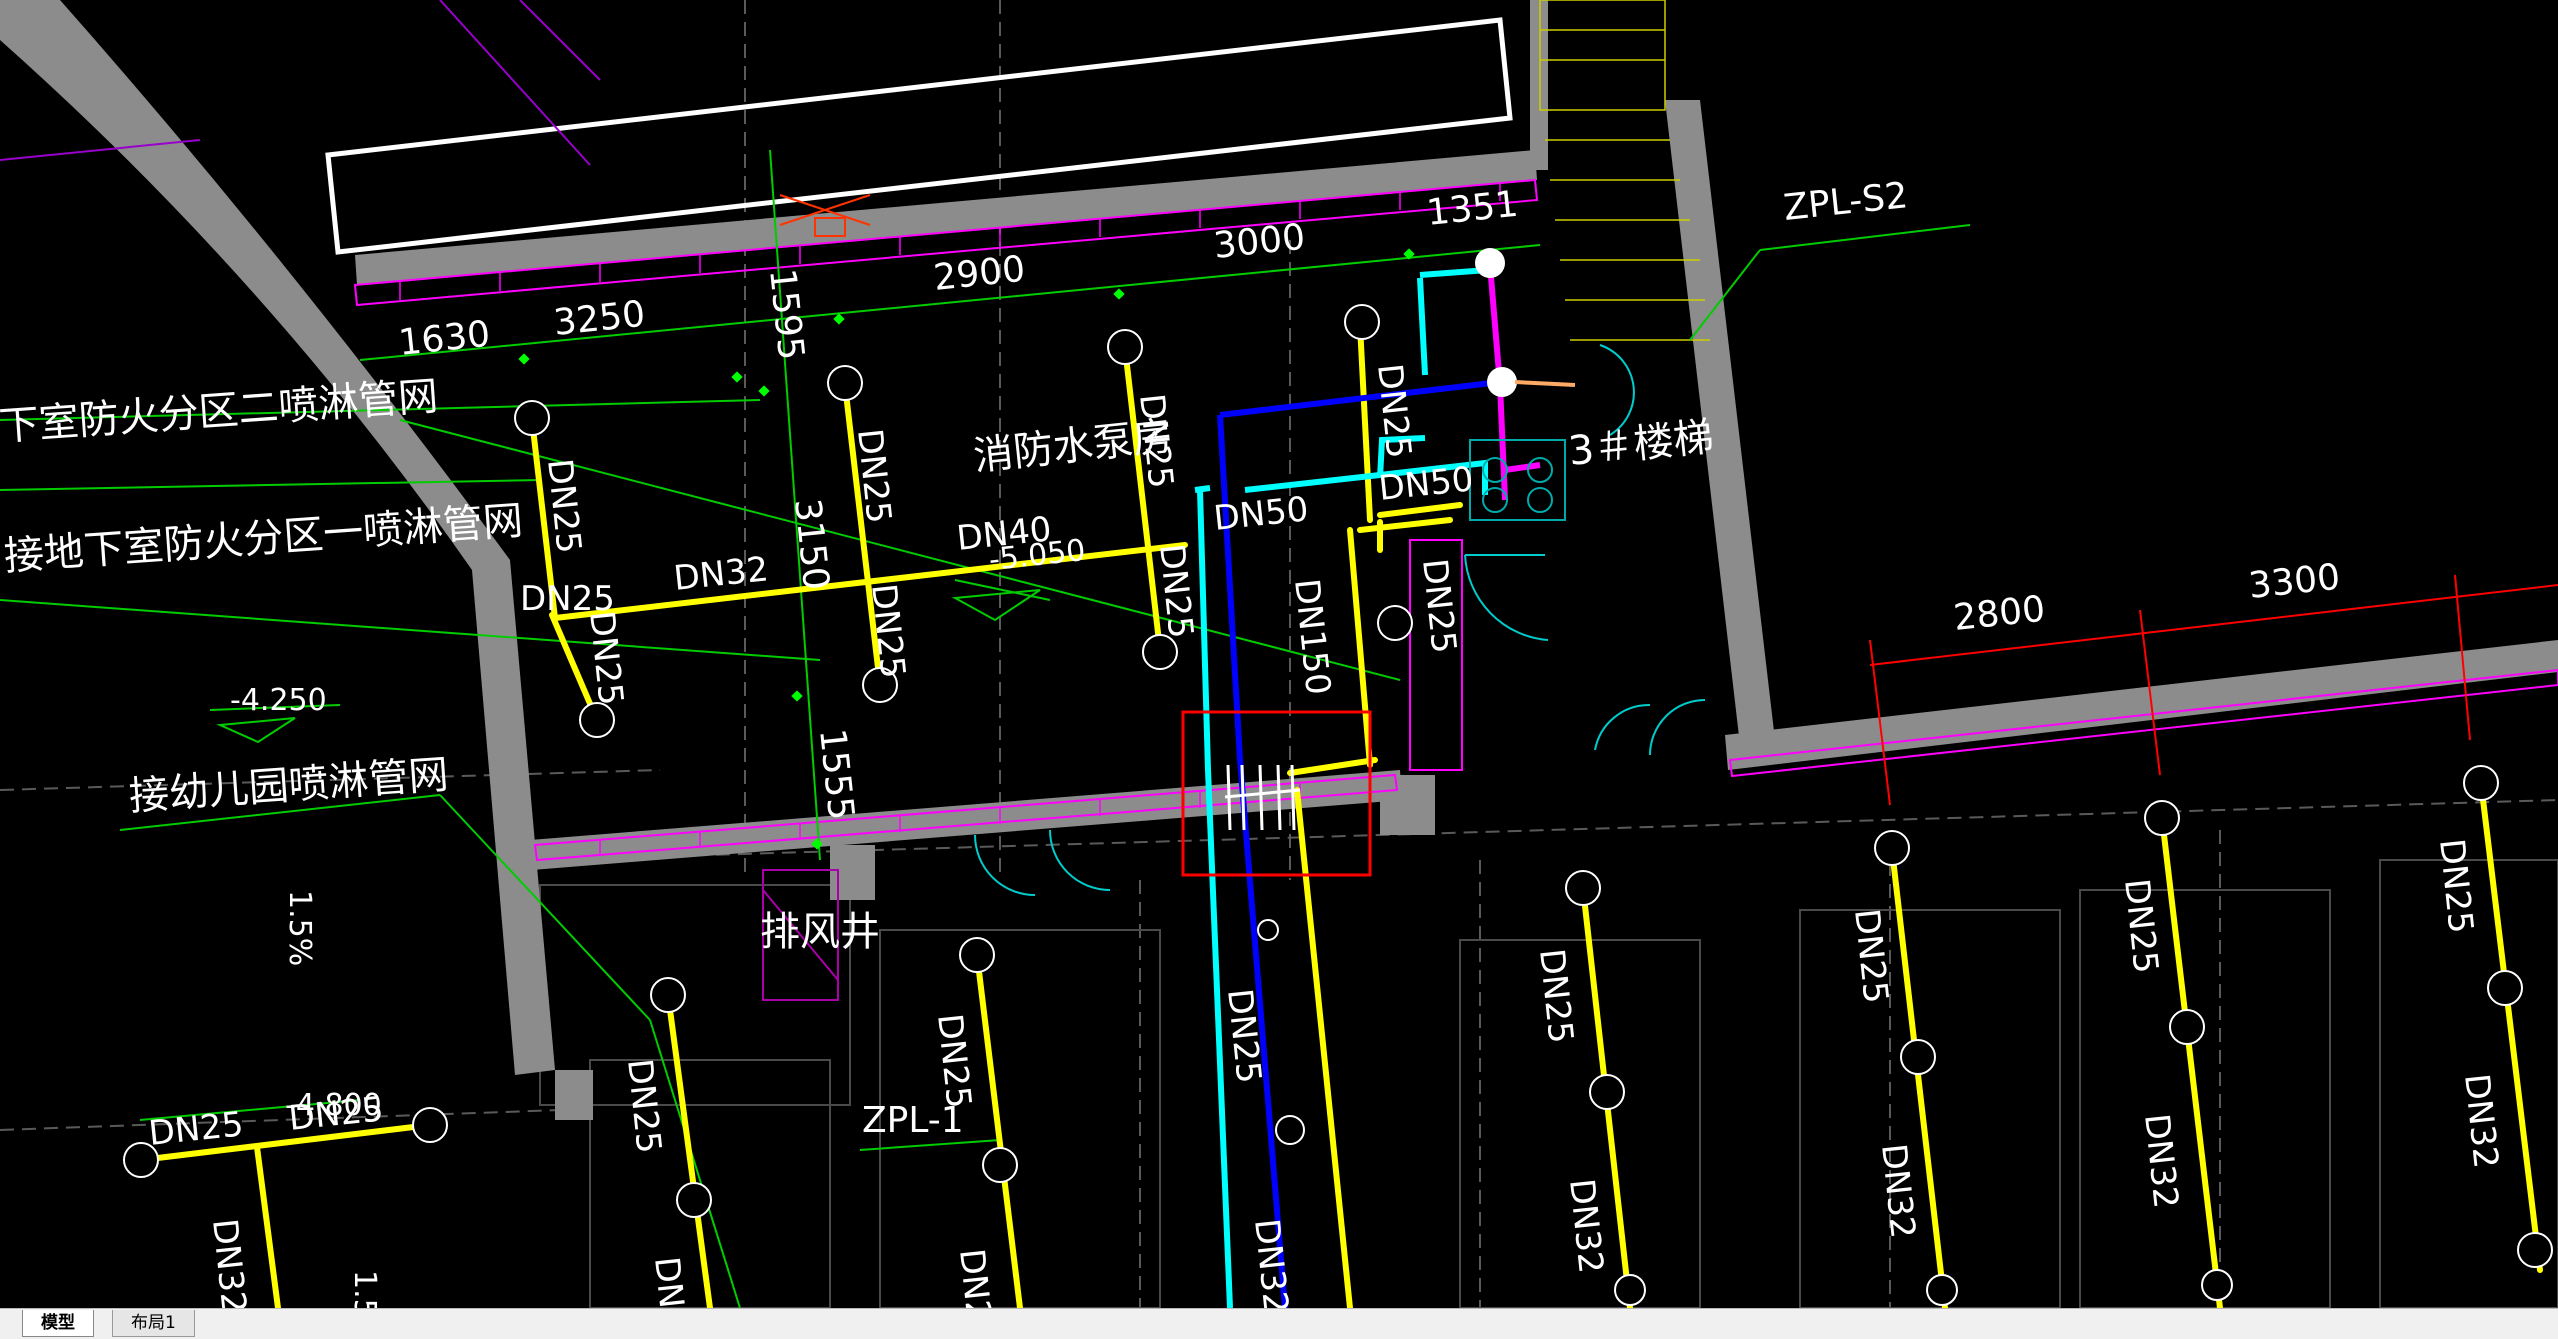  Describe the element at coordinates (1539, 85) in the screenshot. I see `east-wall-upper` at that location.